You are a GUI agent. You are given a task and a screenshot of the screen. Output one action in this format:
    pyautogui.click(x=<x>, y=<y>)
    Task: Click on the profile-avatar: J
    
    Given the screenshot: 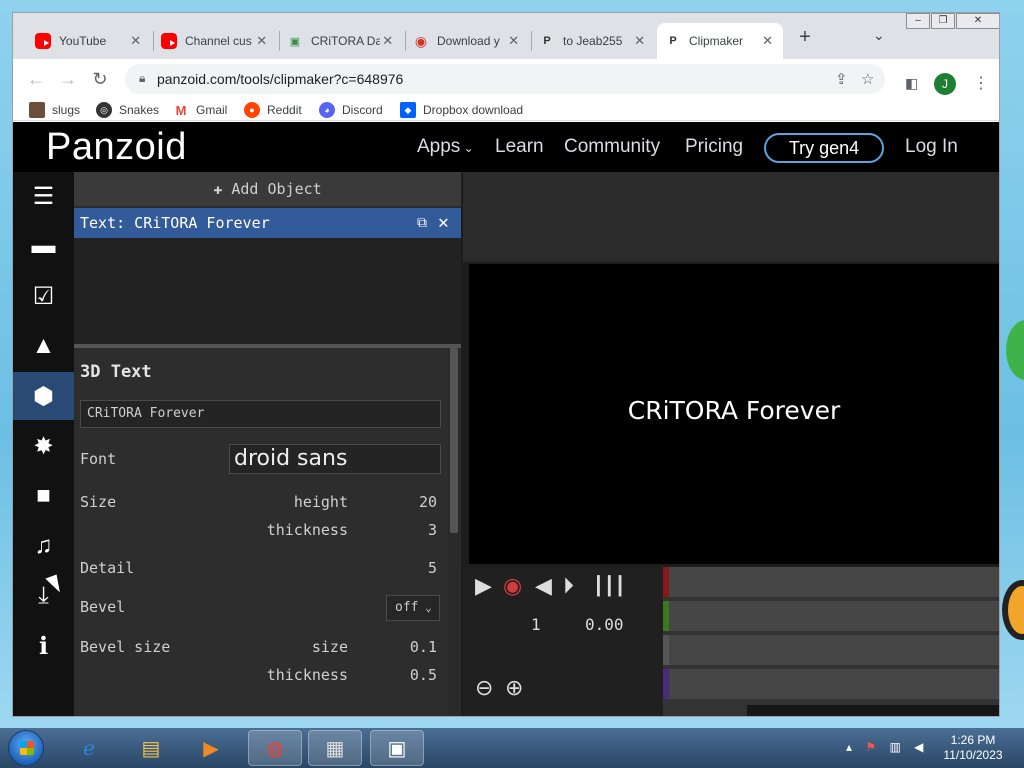 What is the action you would take?
    pyautogui.click(x=945, y=84)
    